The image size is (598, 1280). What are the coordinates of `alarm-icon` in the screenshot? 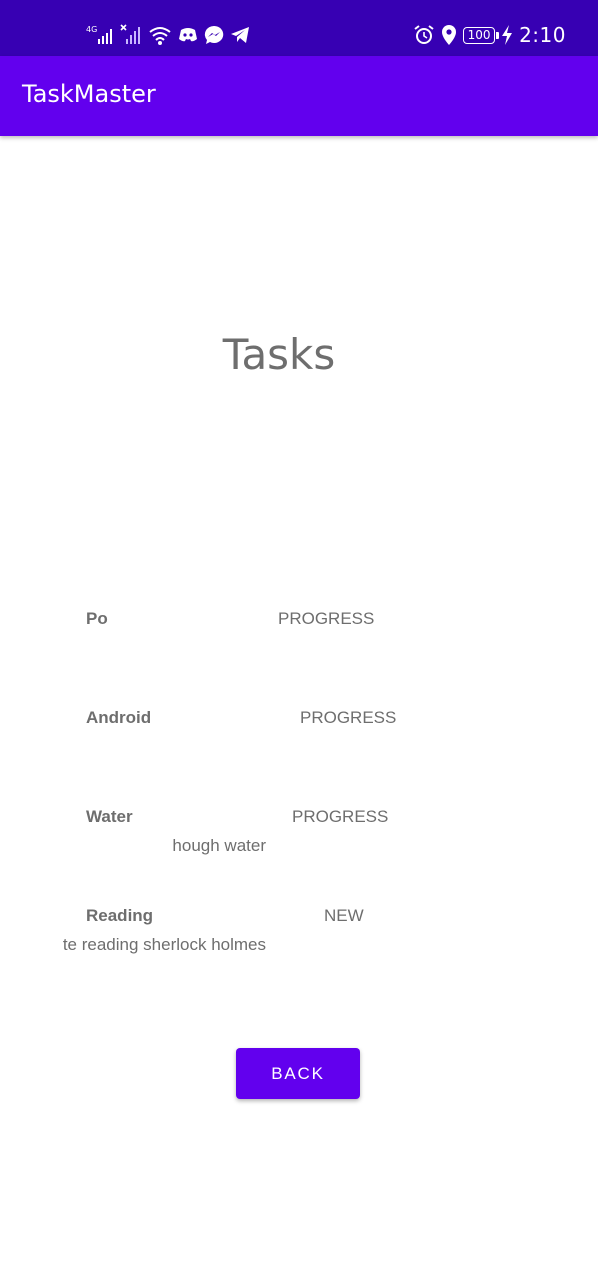 It's located at (424, 34).